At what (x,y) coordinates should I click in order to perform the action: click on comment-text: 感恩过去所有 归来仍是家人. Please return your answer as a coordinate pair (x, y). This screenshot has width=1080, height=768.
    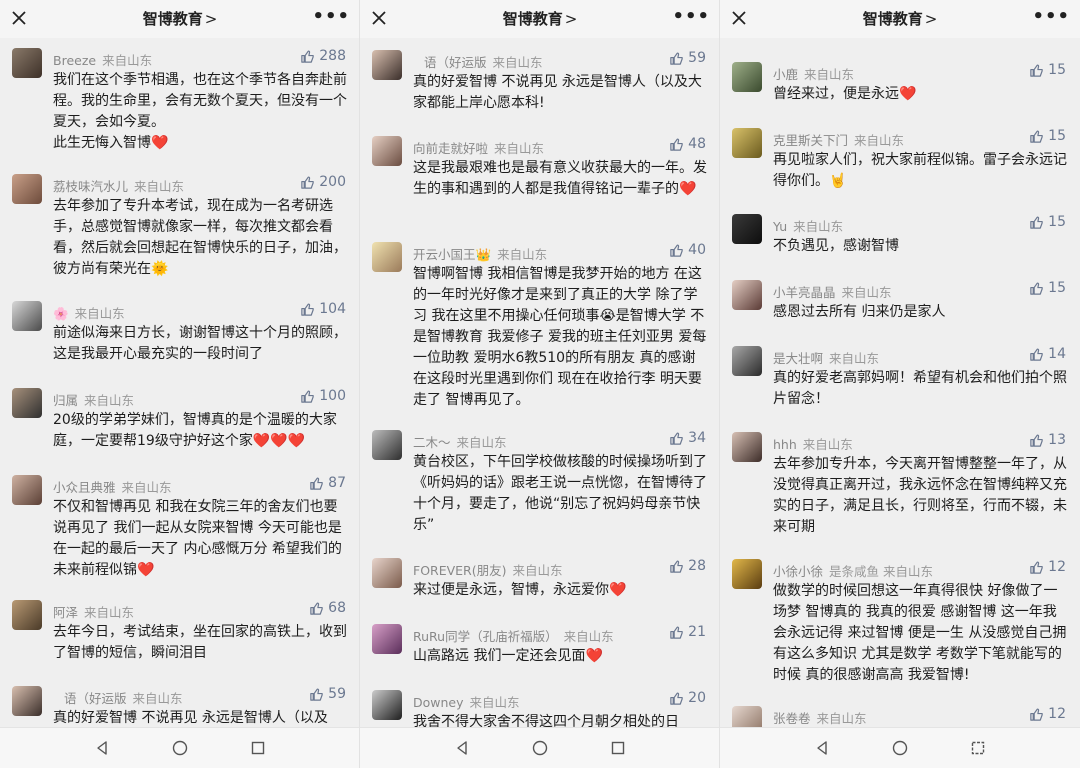
    Looking at the image, I should click on (921, 312).